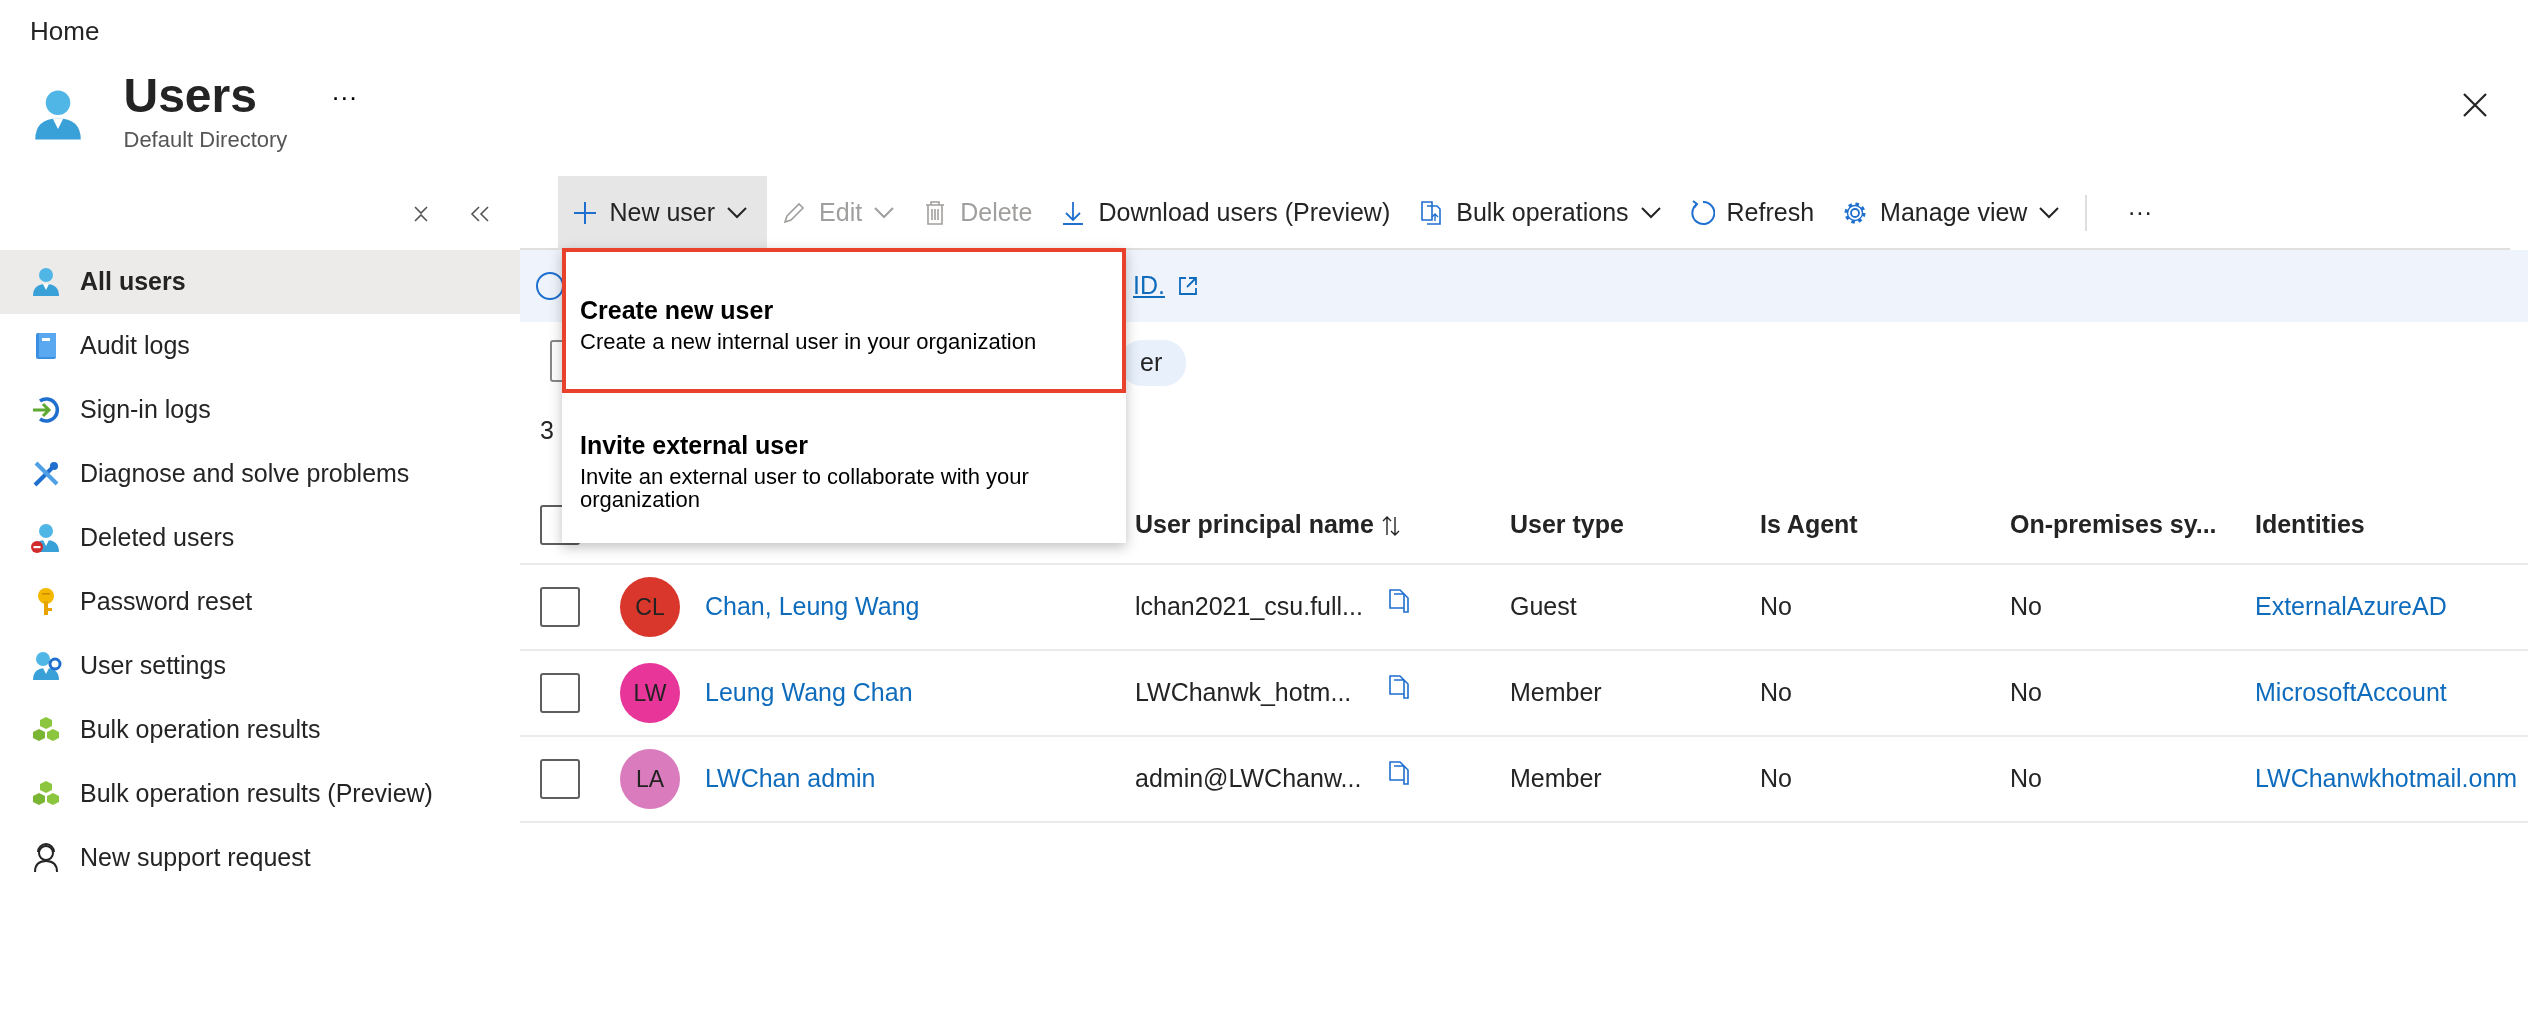  What do you see at coordinates (260, 538) in the screenshot?
I see `sidebar-item: Deleted users` at bounding box center [260, 538].